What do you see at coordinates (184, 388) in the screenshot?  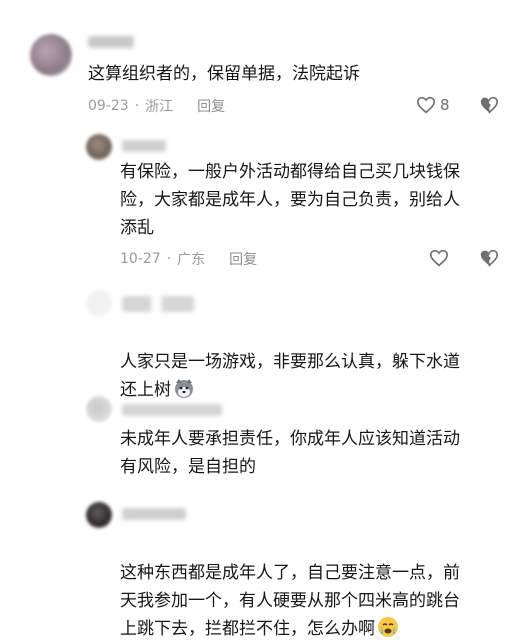 I see `husky-face-emoji` at bounding box center [184, 388].